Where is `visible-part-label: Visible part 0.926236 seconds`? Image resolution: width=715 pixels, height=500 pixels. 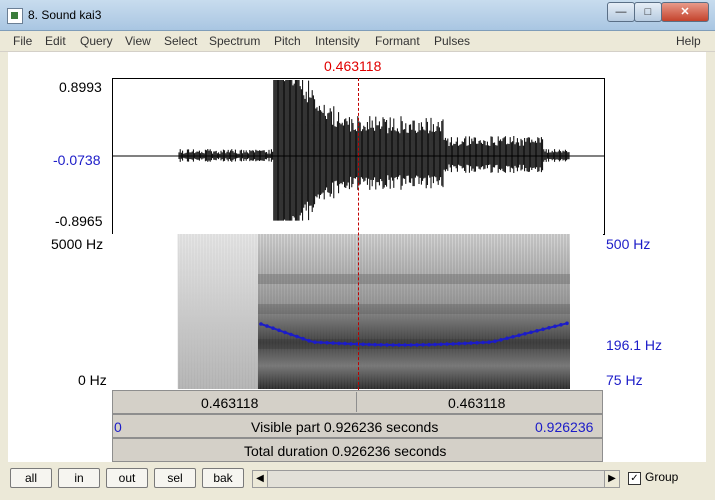 visible-part-label: Visible part 0.926236 seconds is located at coordinates (344, 427).